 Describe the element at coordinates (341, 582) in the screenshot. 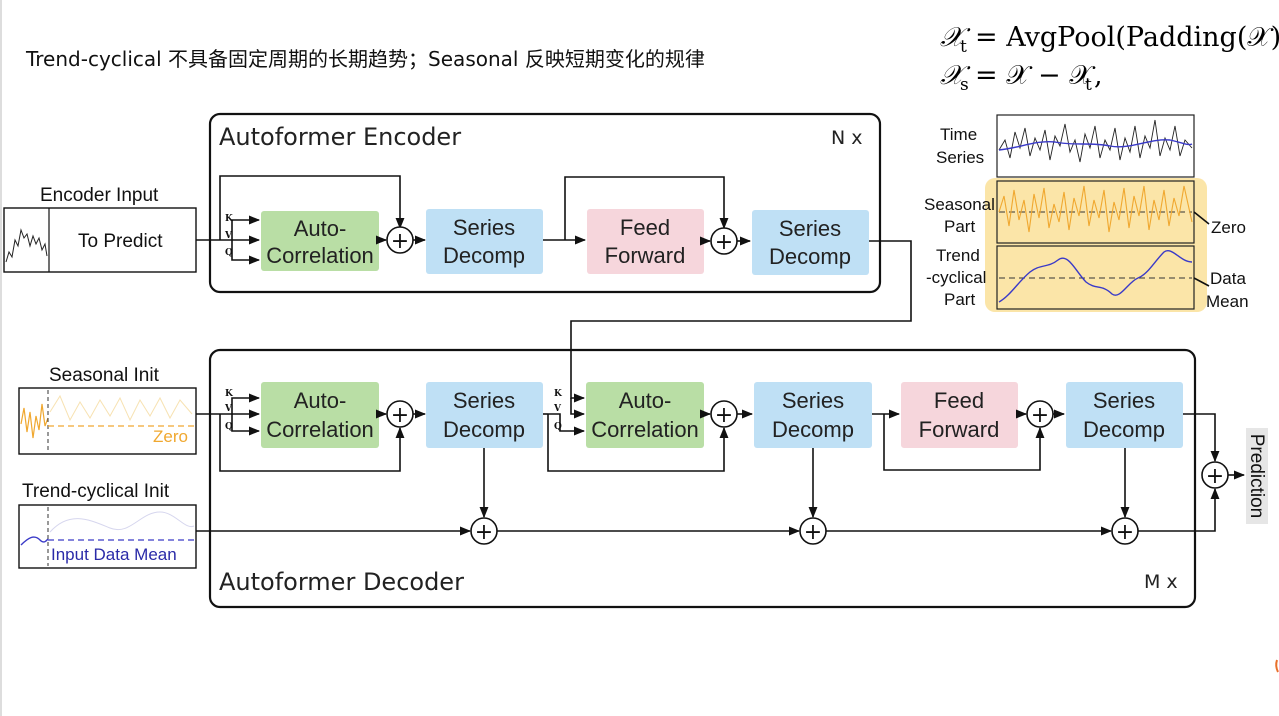

I see `decoder-title: Autoformer Decoder` at that location.